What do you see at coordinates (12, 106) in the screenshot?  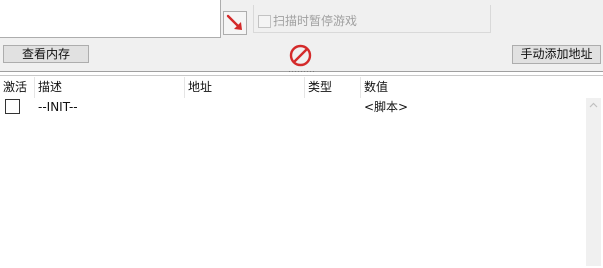 I see `row-active-checkbox` at bounding box center [12, 106].